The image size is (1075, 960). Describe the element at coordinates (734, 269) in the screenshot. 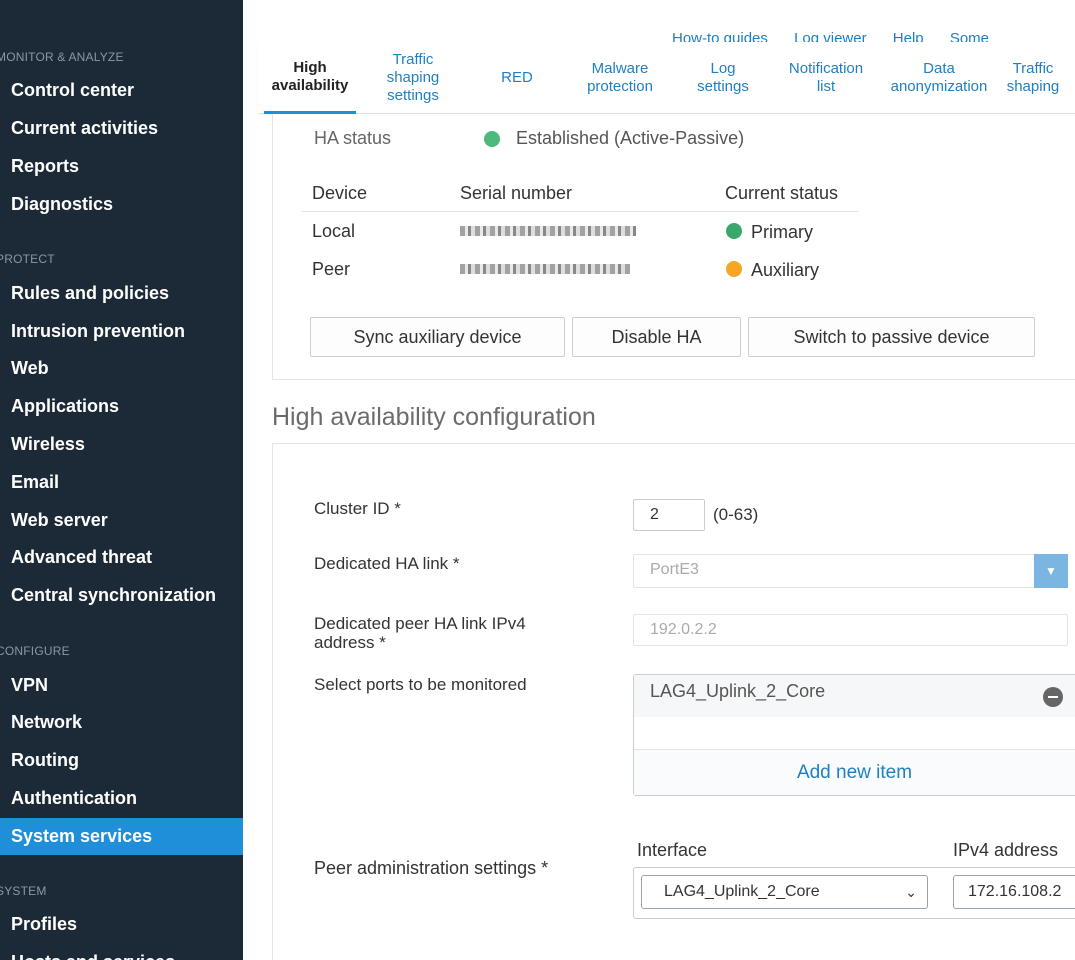

I see `auxiliary-status-icon` at that location.